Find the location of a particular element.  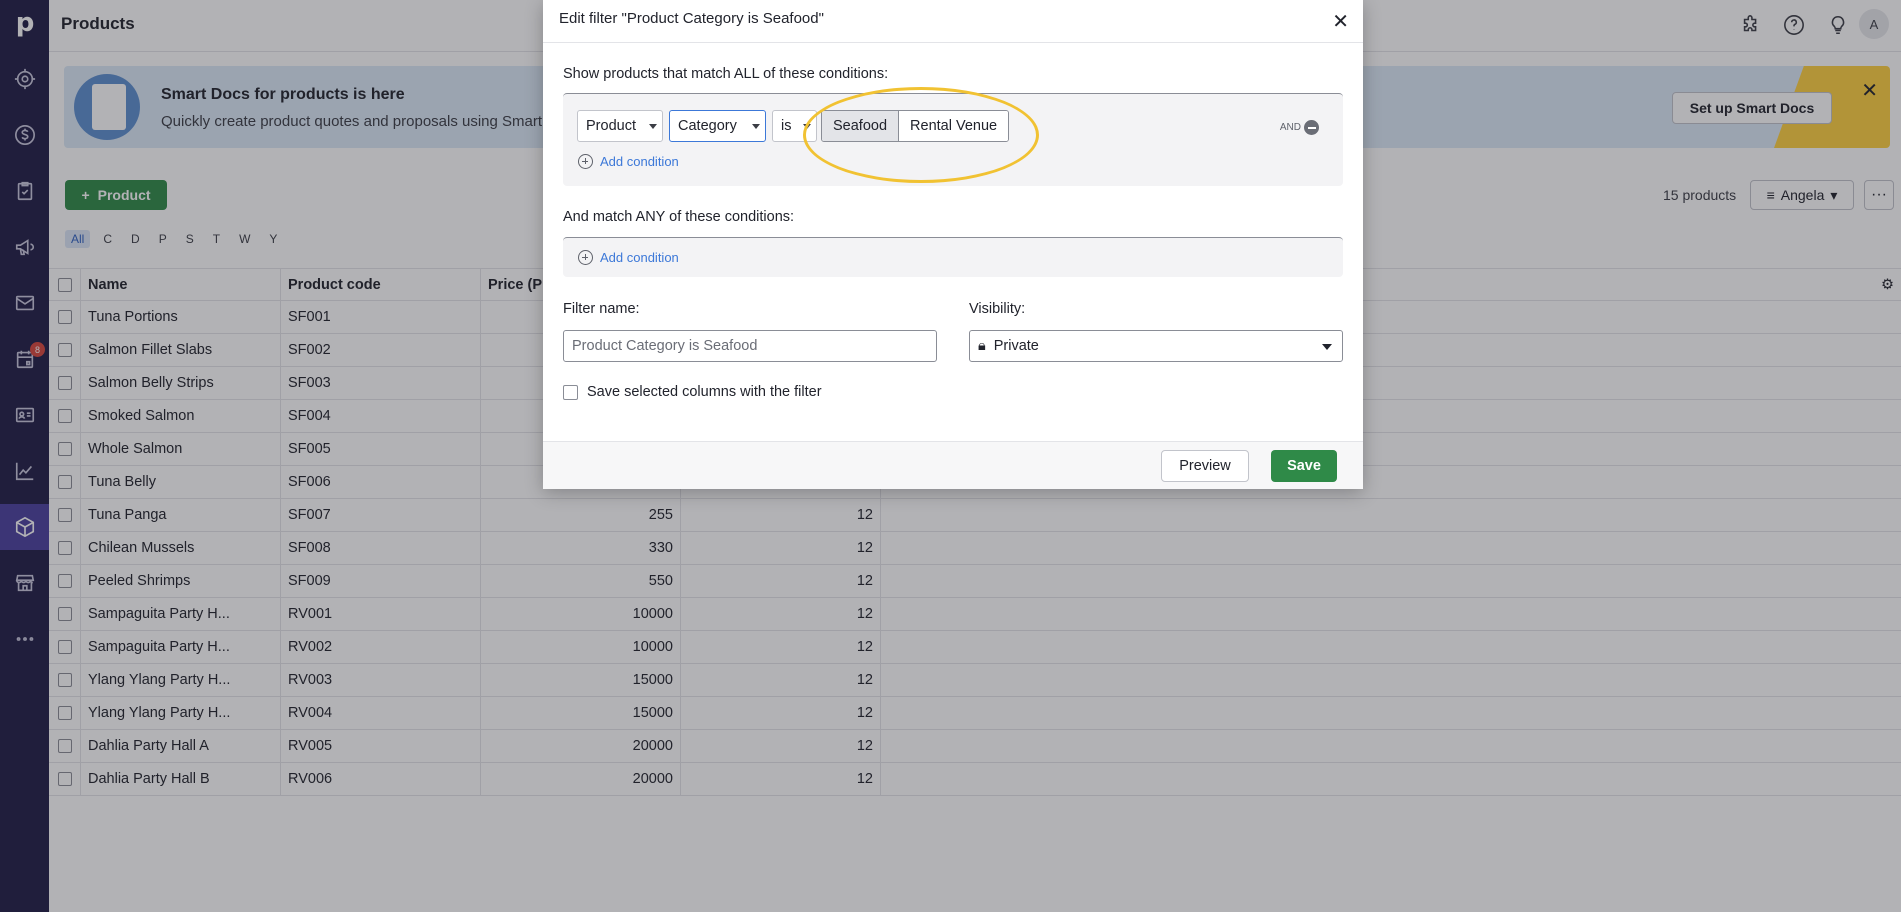

entity-value: Product is located at coordinates (611, 126).